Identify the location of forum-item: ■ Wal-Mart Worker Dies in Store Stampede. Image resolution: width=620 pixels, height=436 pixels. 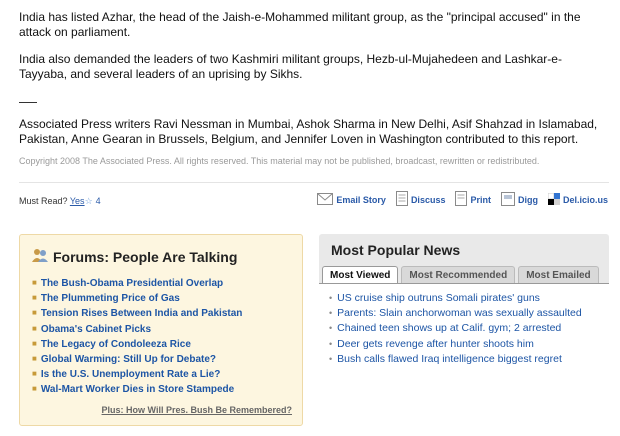
(137, 389).